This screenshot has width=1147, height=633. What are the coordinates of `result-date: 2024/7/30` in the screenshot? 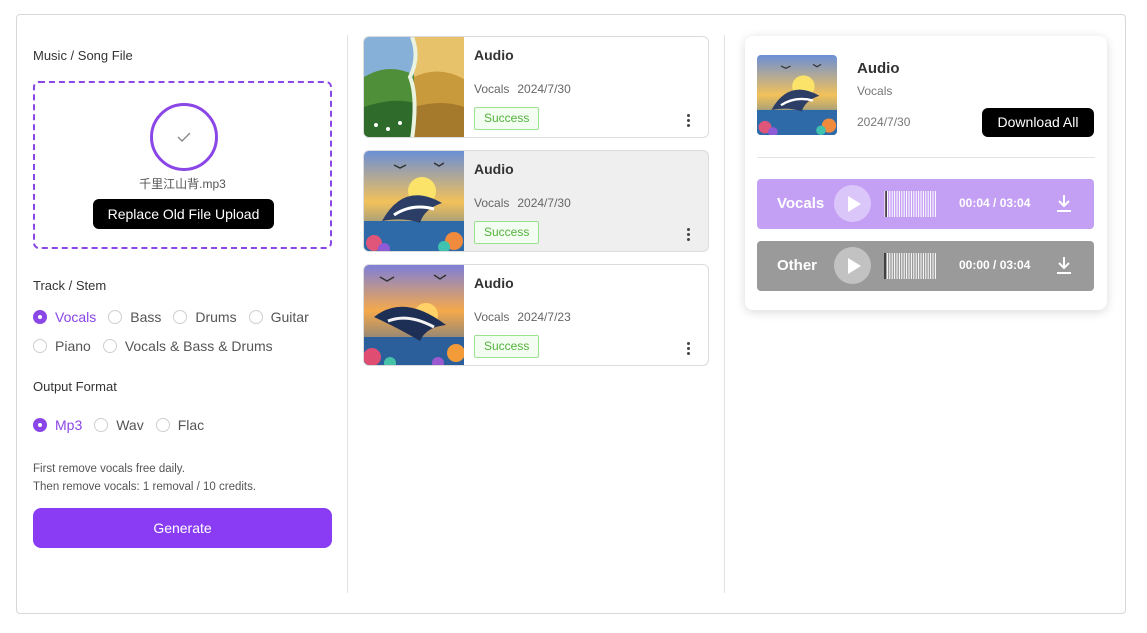 It's located at (884, 122).